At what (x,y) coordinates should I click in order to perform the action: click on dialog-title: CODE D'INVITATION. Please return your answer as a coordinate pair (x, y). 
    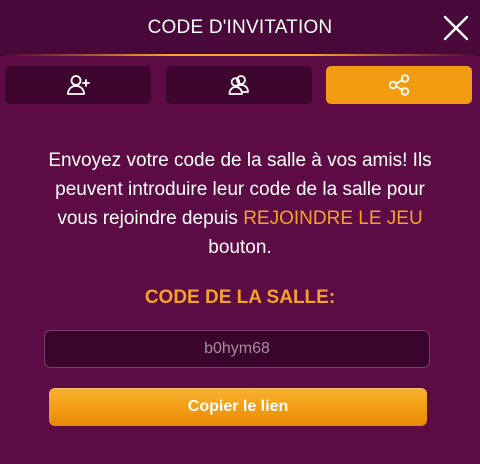
    Looking at the image, I should click on (240, 27).